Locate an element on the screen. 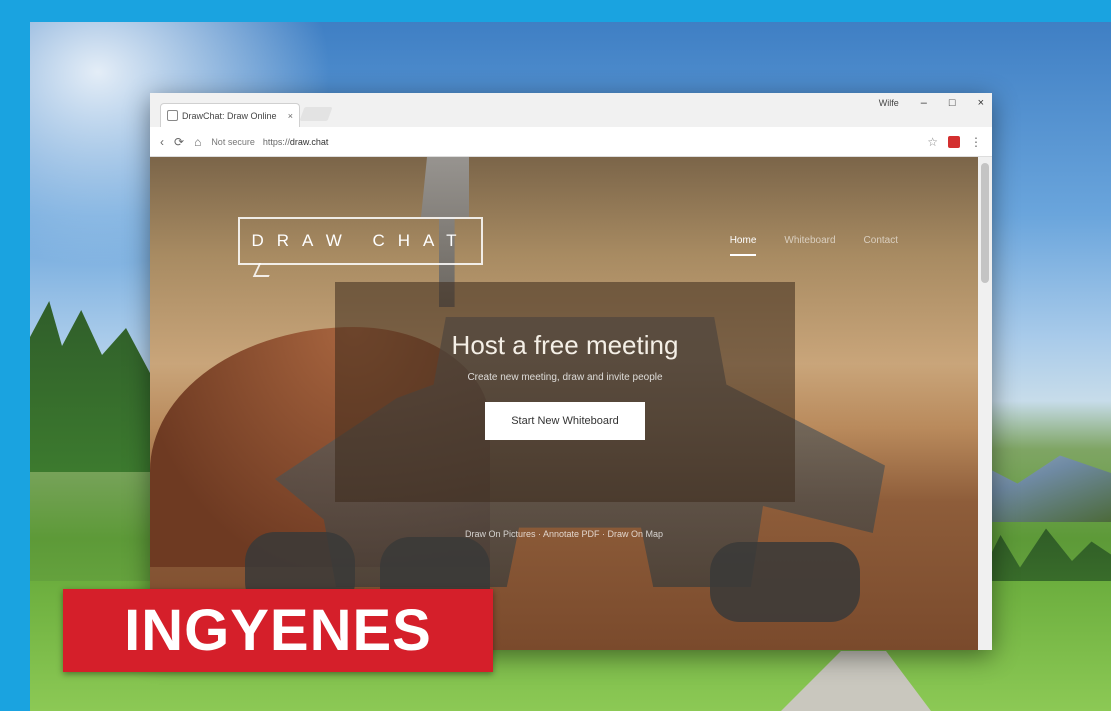 Image resolution: width=1111 pixels, height=711 pixels. url-prefix: https:// is located at coordinates (276, 141).